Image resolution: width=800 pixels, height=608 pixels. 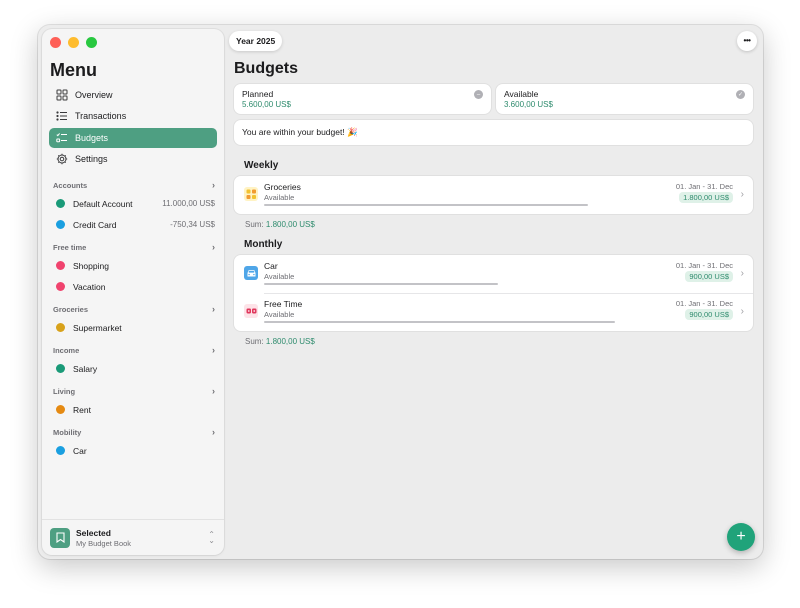 I want to click on nav-item-budgets: Budgets, so click(x=133, y=137).